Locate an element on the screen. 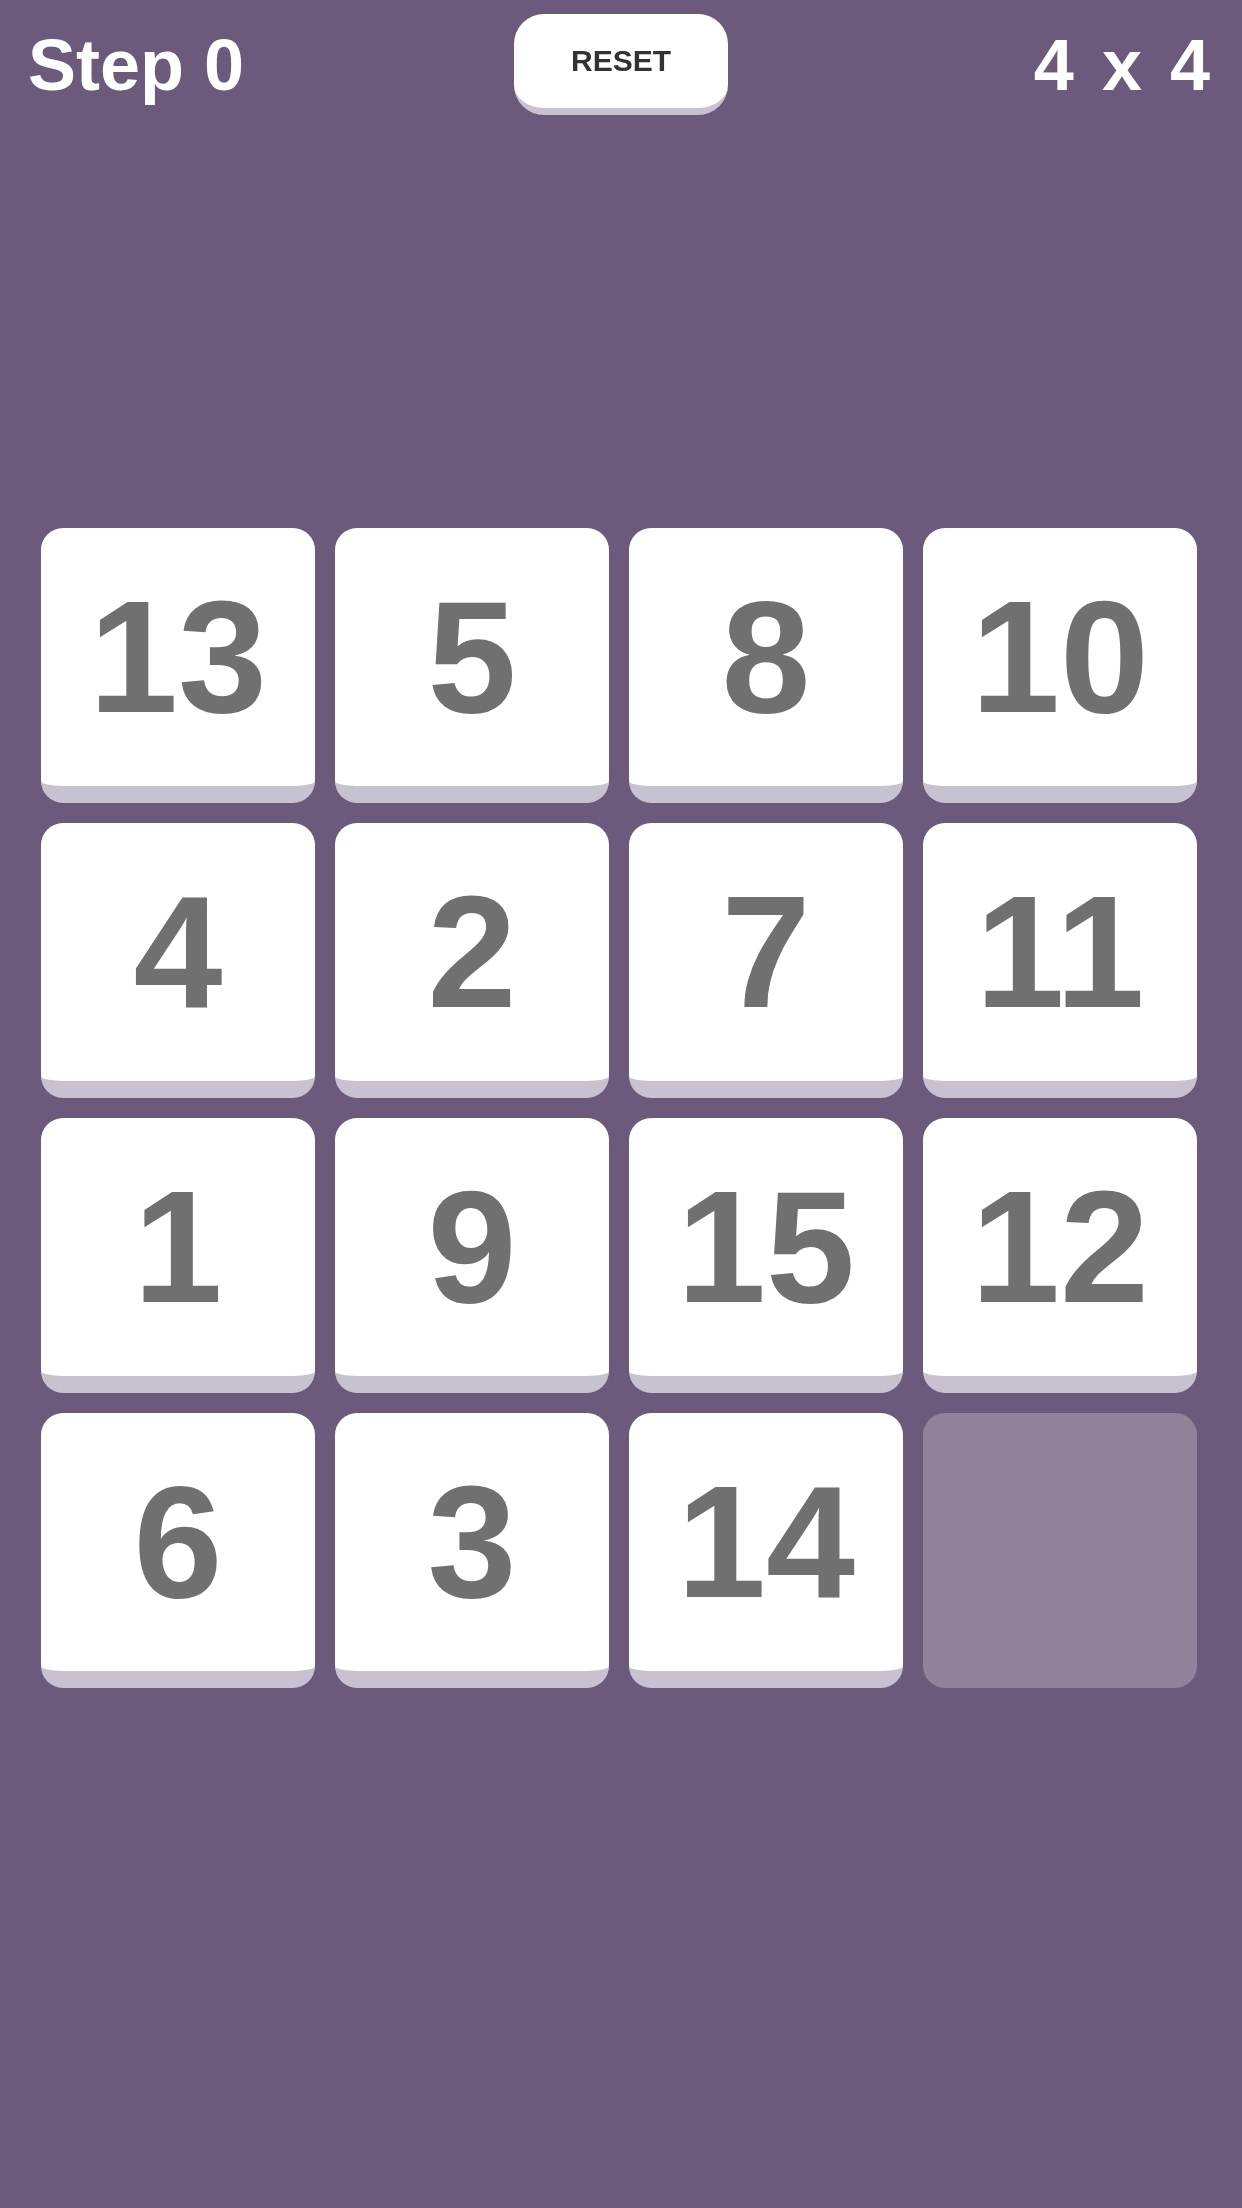  number-tile: 10 is located at coordinates (1060, 665).